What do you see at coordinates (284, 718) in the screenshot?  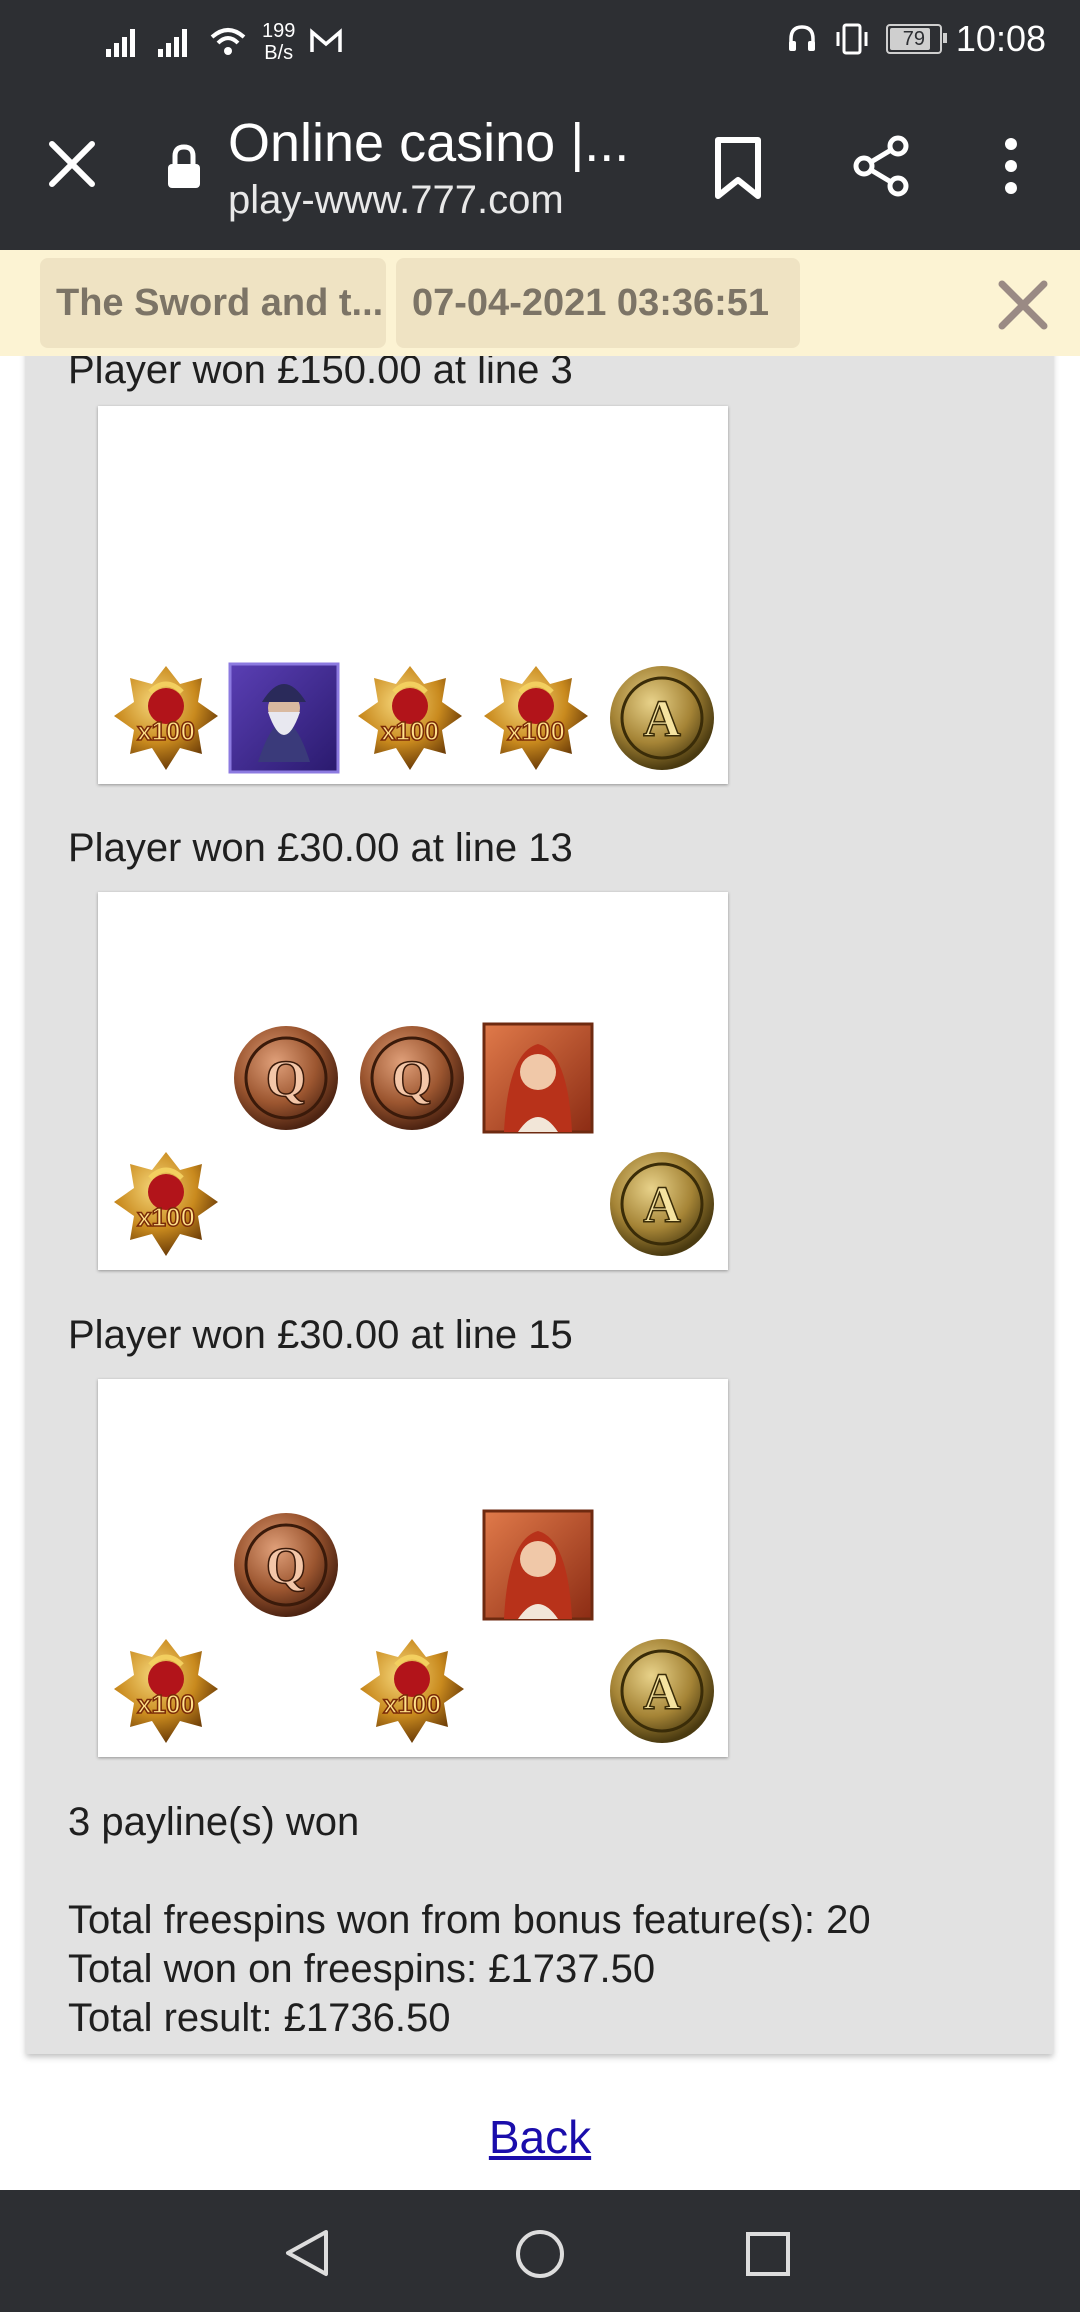 I see `wizard-symbol` at bounding box center [284, 718].